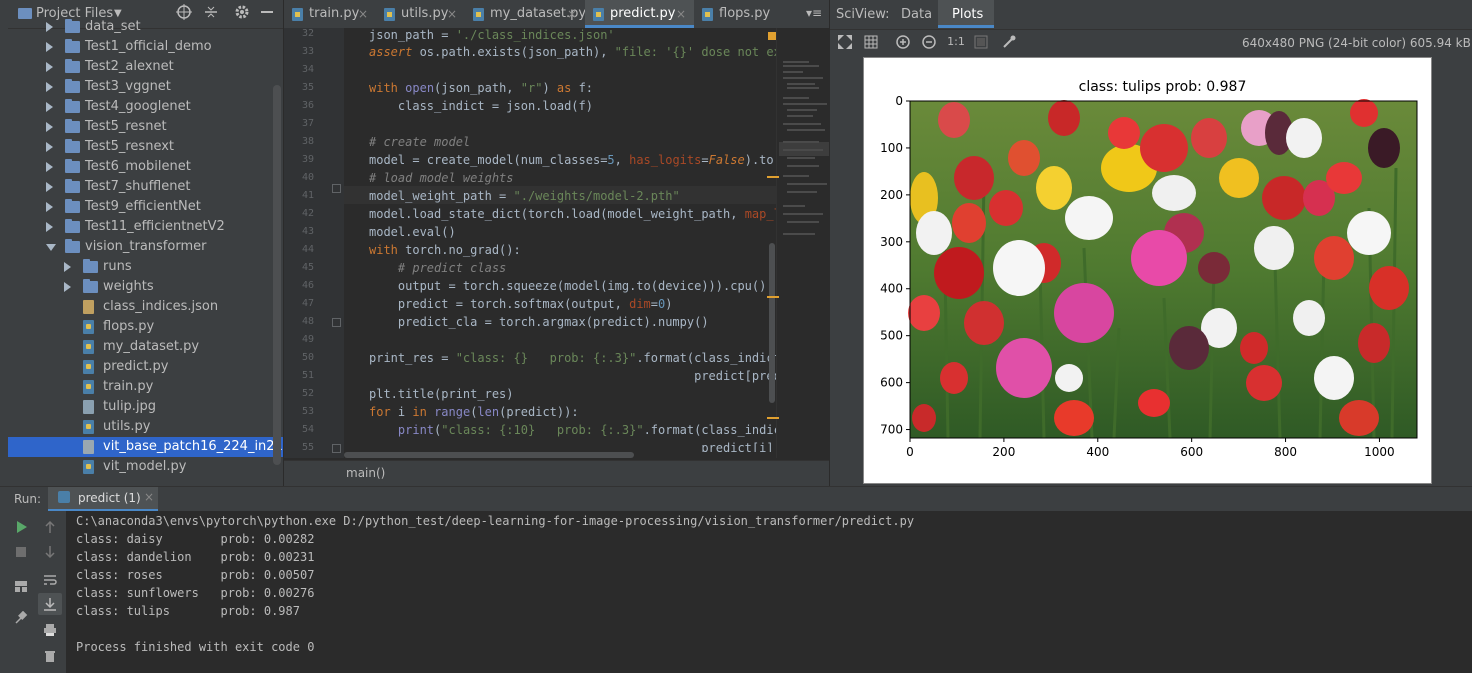 This screenshot has height=673, width=1472. I want to click on tree-folder: Test5_resnext, so click(145, 147).